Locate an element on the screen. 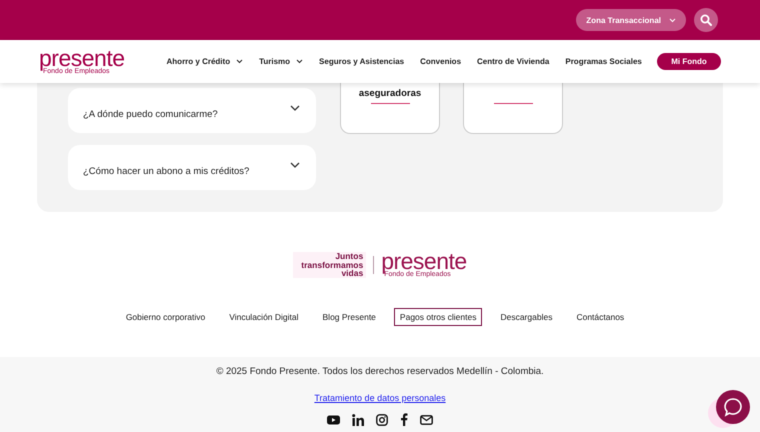 The image size is (760, 432). instagram-icon is located at coordinates (382, 420).